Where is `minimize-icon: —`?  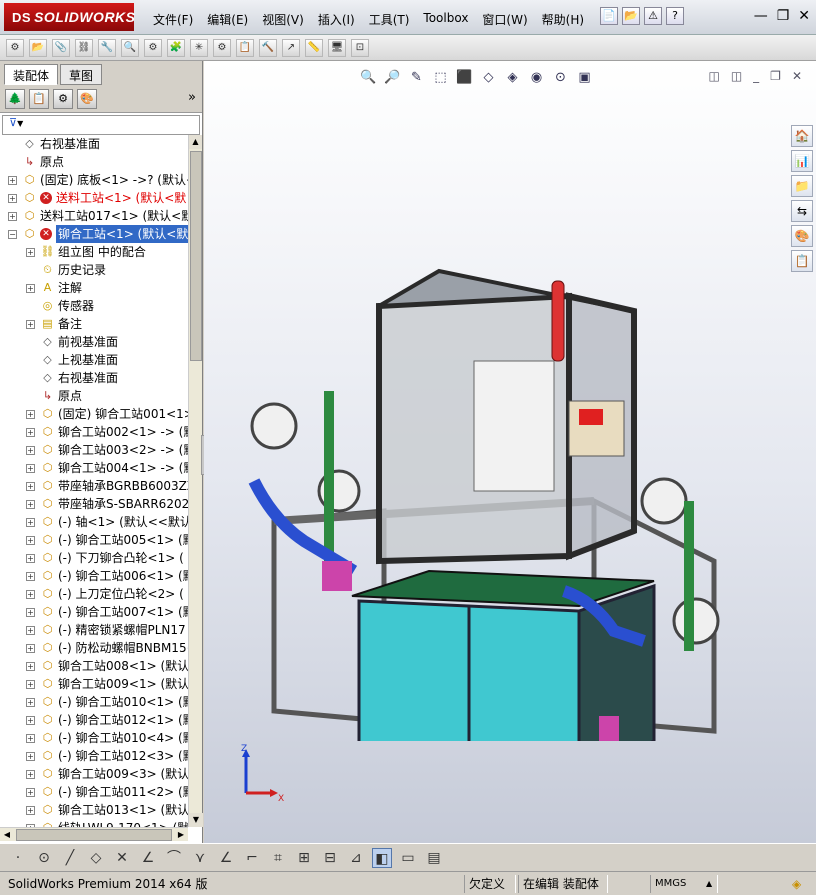 minimize-icon: — is located at coordinates (761, 16).